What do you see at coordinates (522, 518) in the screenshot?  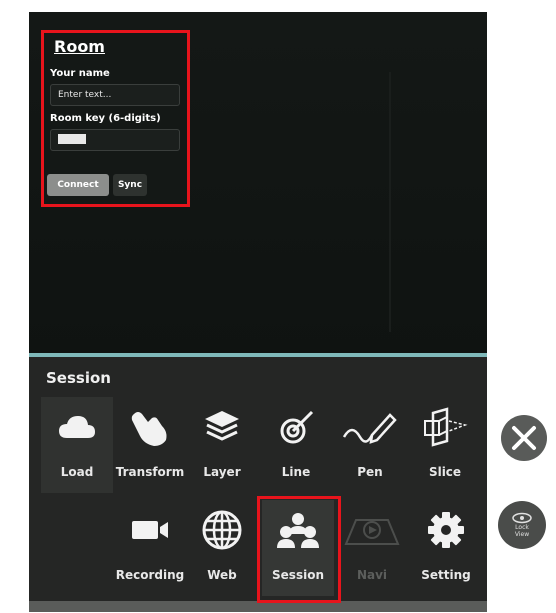 I see `eye-icon` at bounding box center [522, 518].